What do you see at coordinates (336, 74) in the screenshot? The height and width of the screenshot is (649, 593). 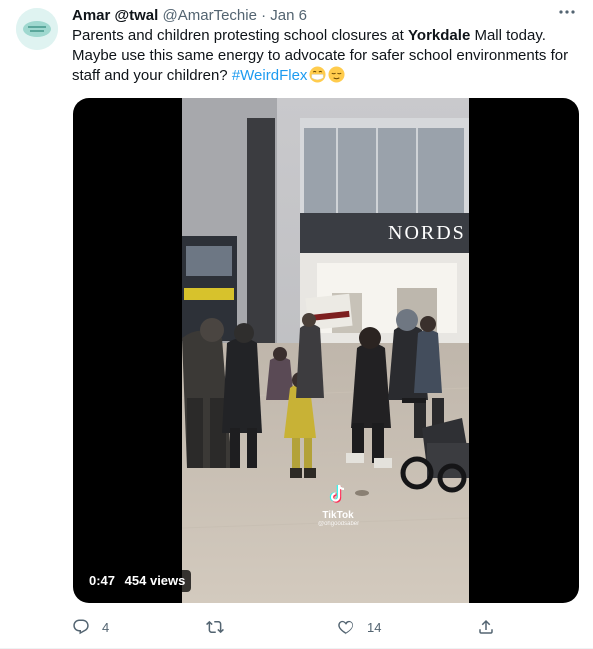 I see `relieved-face-emoji` at bounding box center [336, 74].